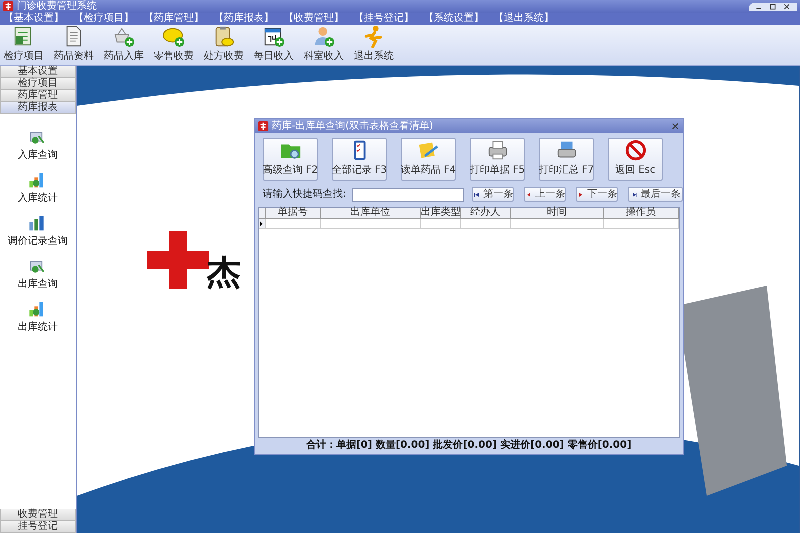 Image resolution: width=800 pixels, height=533 pixels. Describe the element at coordinates (374, 45) in the screenshot. I see `toolbar-button: 退出系统` at that location.